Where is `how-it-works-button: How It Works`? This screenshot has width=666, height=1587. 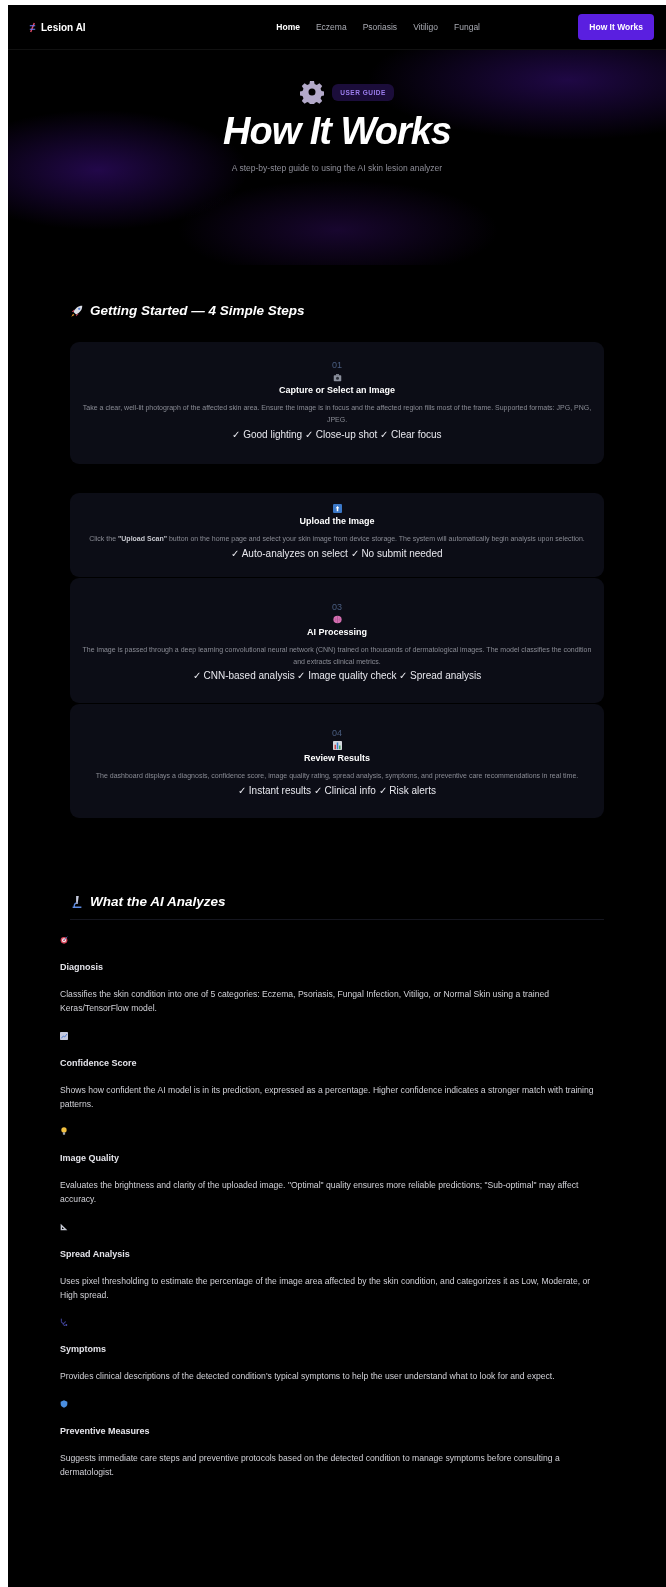 how-it-works-button: How It Works is located at coordinates (616, 27).